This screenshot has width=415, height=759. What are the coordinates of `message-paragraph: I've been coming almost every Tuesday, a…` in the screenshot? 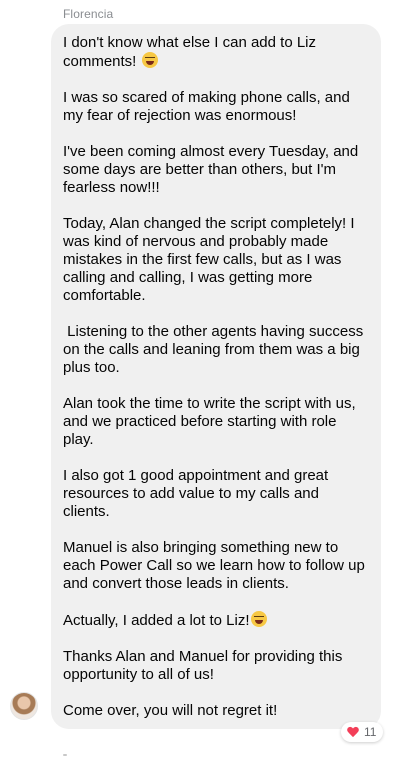 It's located at (213, 169).